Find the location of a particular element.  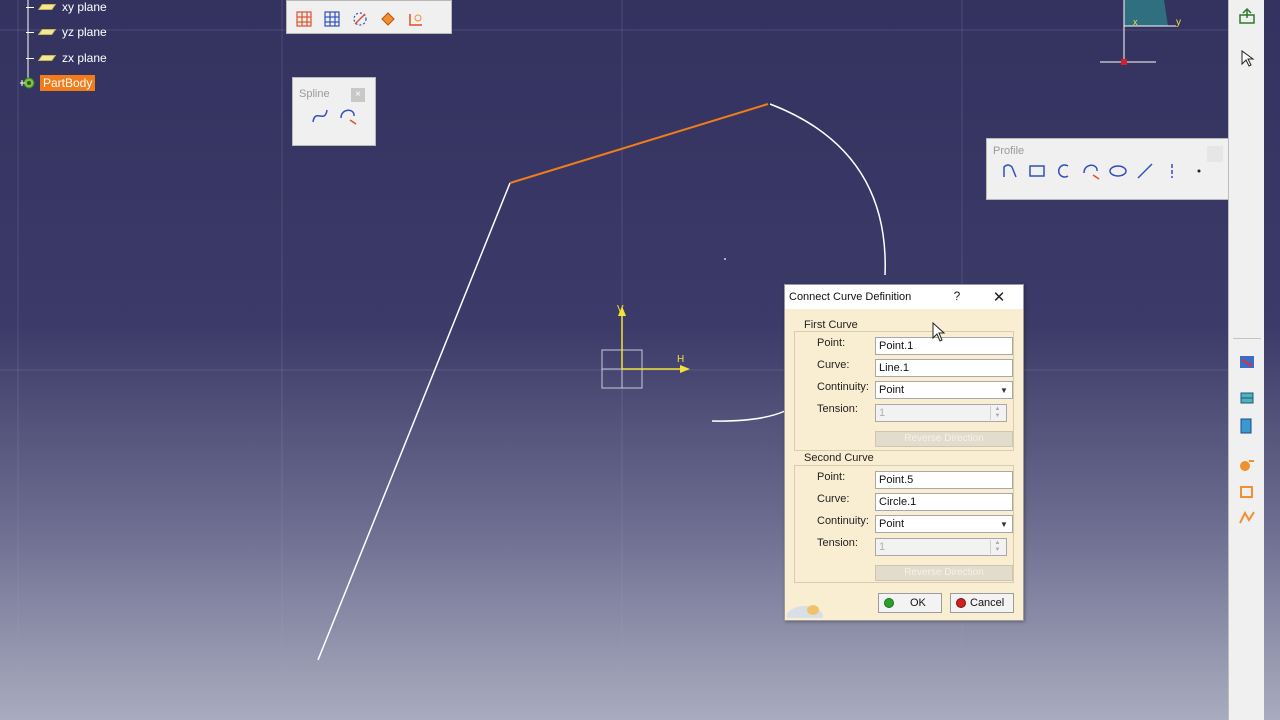

green-dot-icon is located at coordinates (889, 603).